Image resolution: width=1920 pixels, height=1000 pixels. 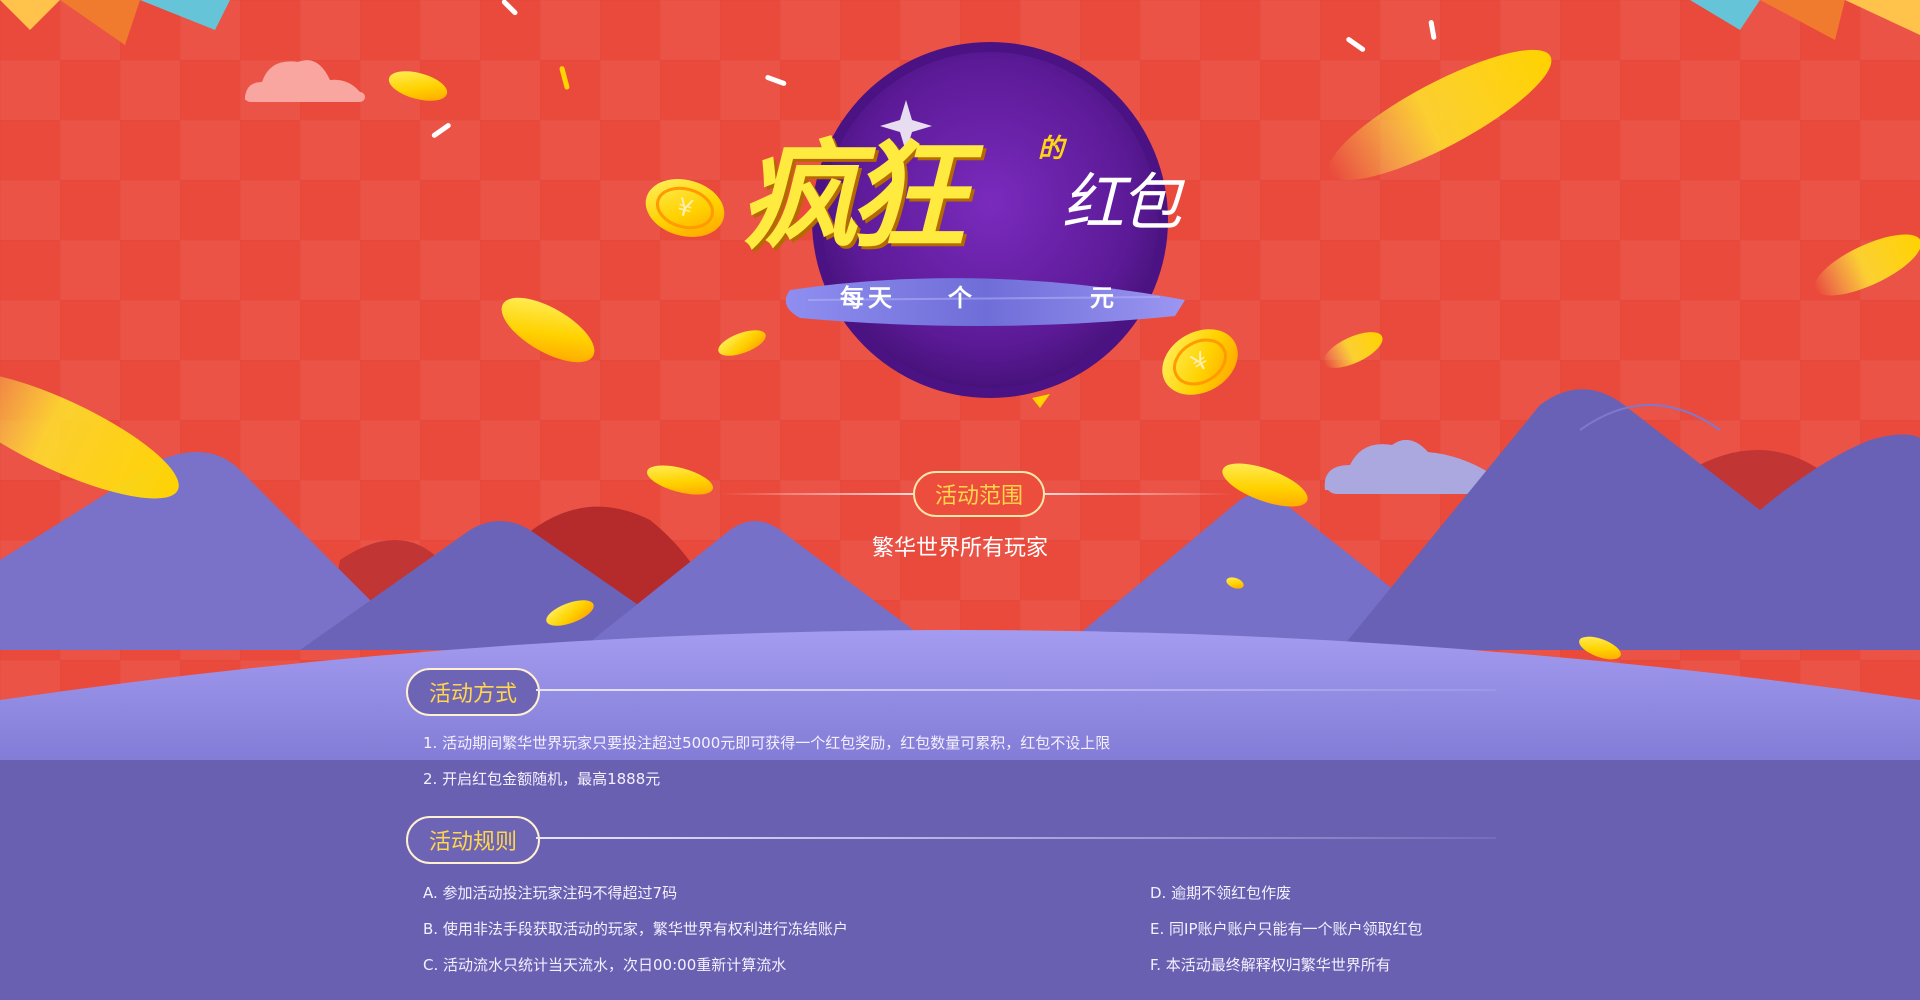 I want to click on range-divider-right, so click(x=1137, y=494).